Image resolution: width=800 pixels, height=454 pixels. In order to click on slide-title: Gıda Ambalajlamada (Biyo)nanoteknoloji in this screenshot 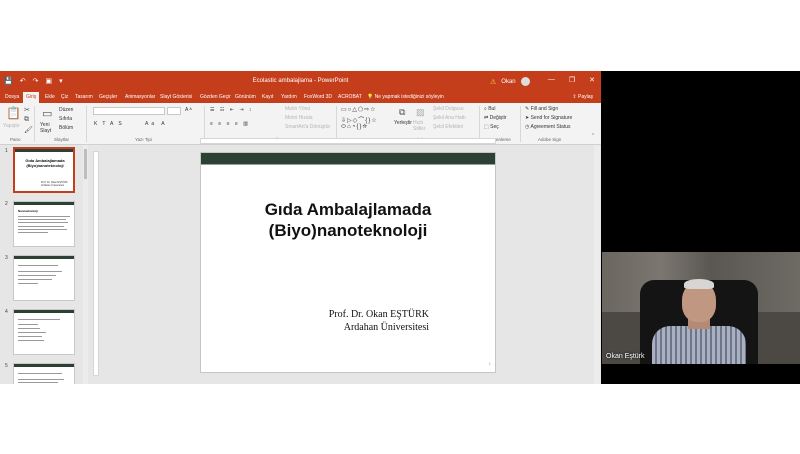, I will do `click(348, 220)`.